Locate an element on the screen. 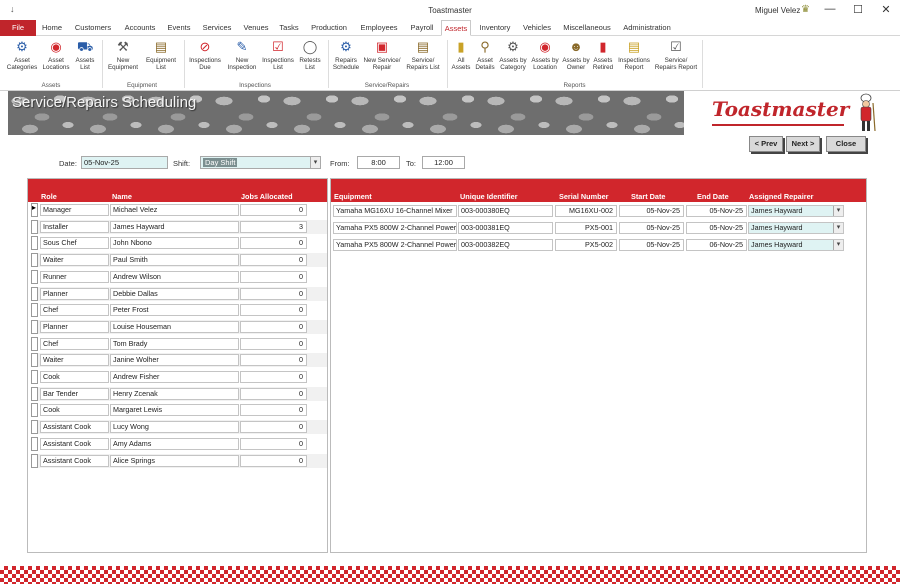  table-row: Manager Michael Velez 0 is located at coordinates (182, 210).